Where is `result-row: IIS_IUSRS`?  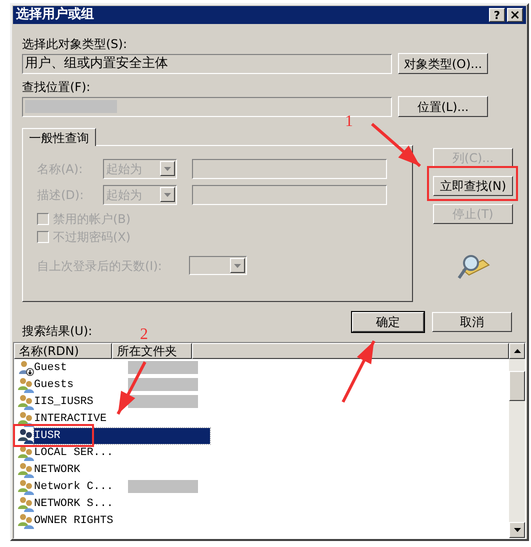
result-row: IIS_IUSRS is located at coordinates (122, 402).